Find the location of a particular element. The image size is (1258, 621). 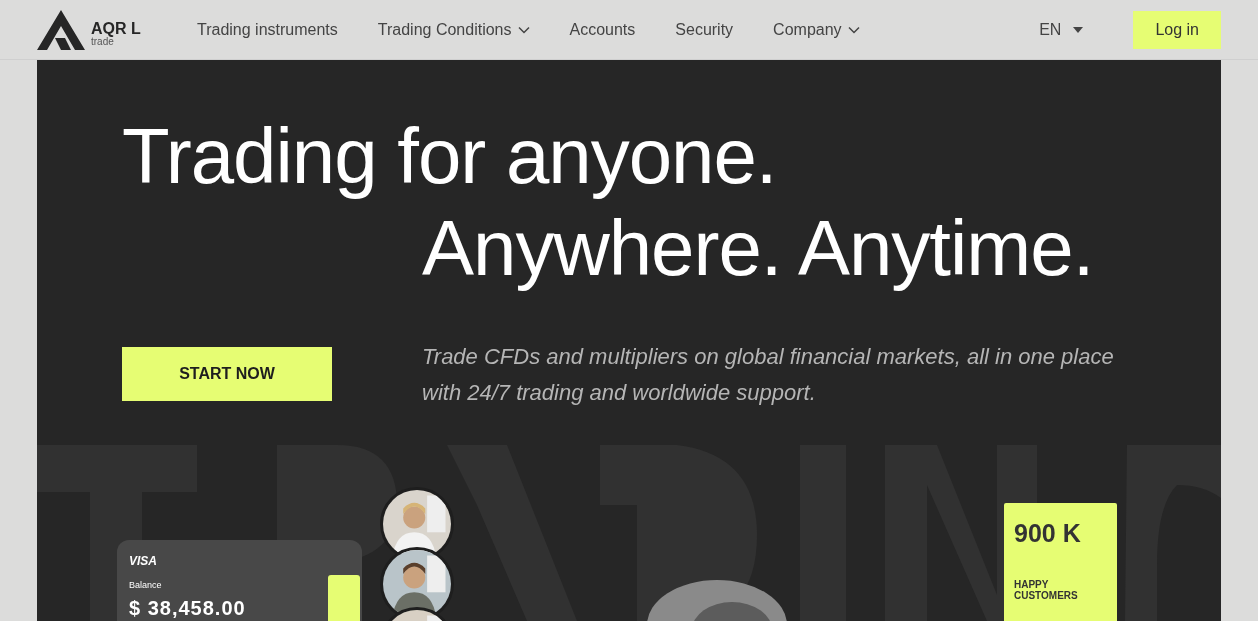

caret-icon is located at coordinates (1078, 29).